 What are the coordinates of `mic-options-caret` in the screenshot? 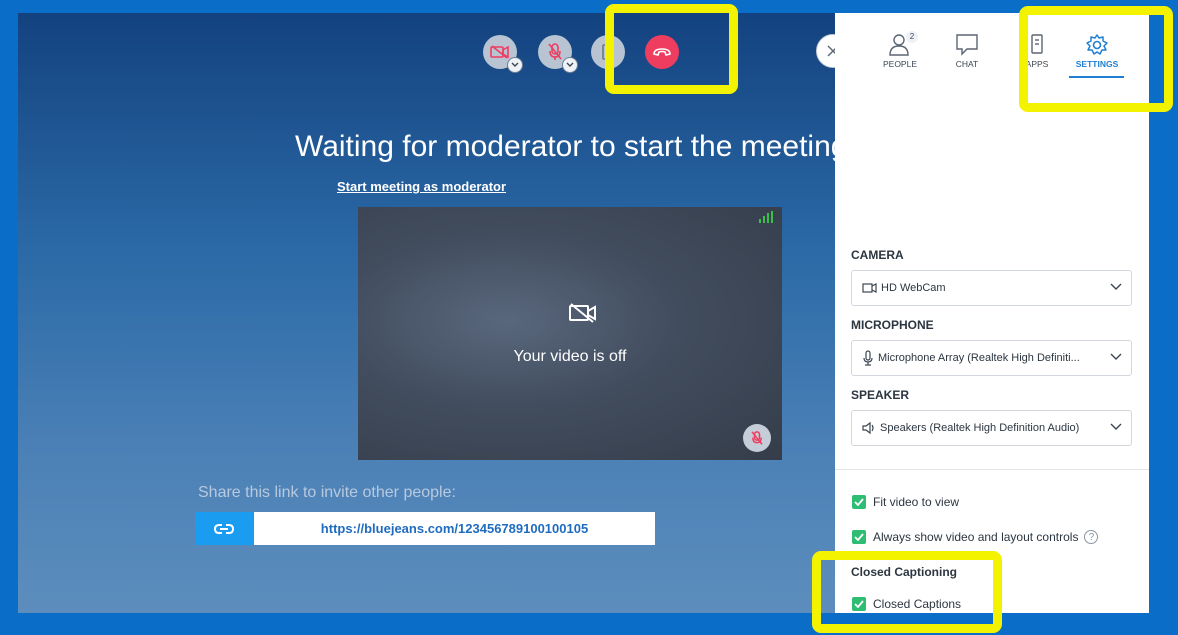 It's located at (570, 65).